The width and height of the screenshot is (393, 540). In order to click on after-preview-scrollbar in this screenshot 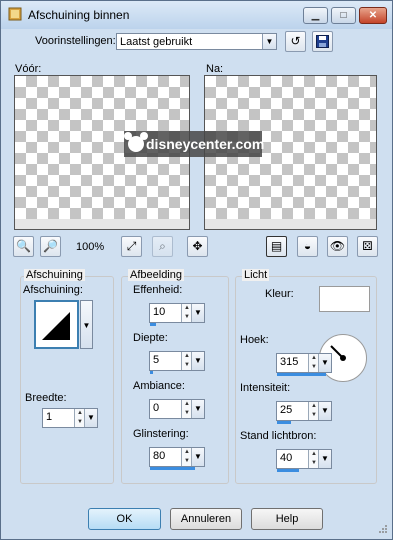, I will do `click(290, 224)`.